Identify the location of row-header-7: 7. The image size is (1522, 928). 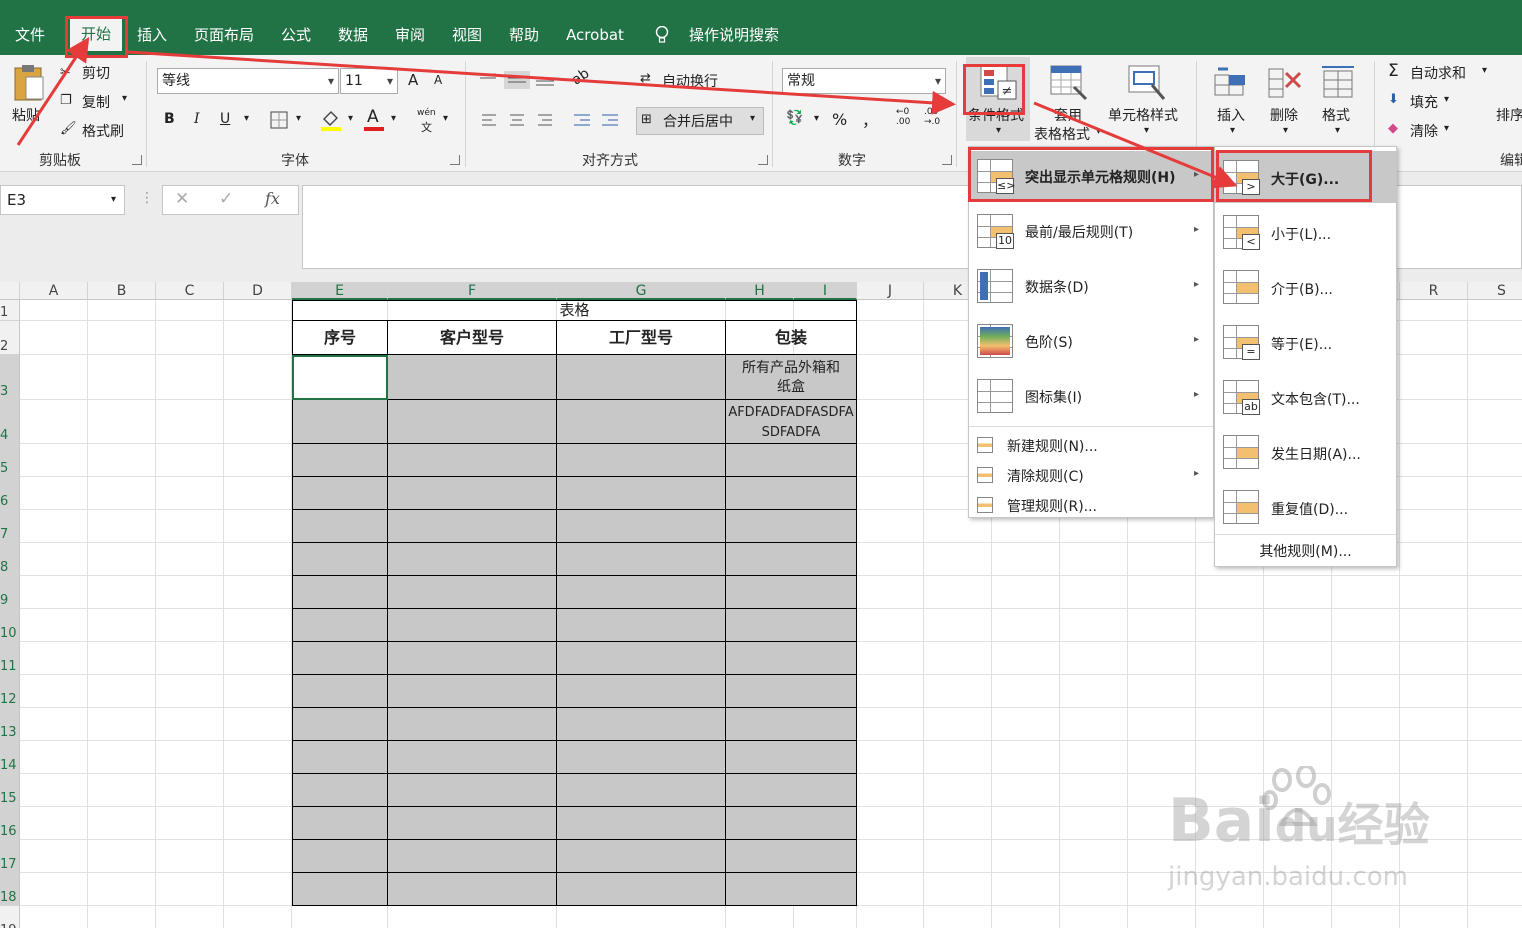
(10, 526).